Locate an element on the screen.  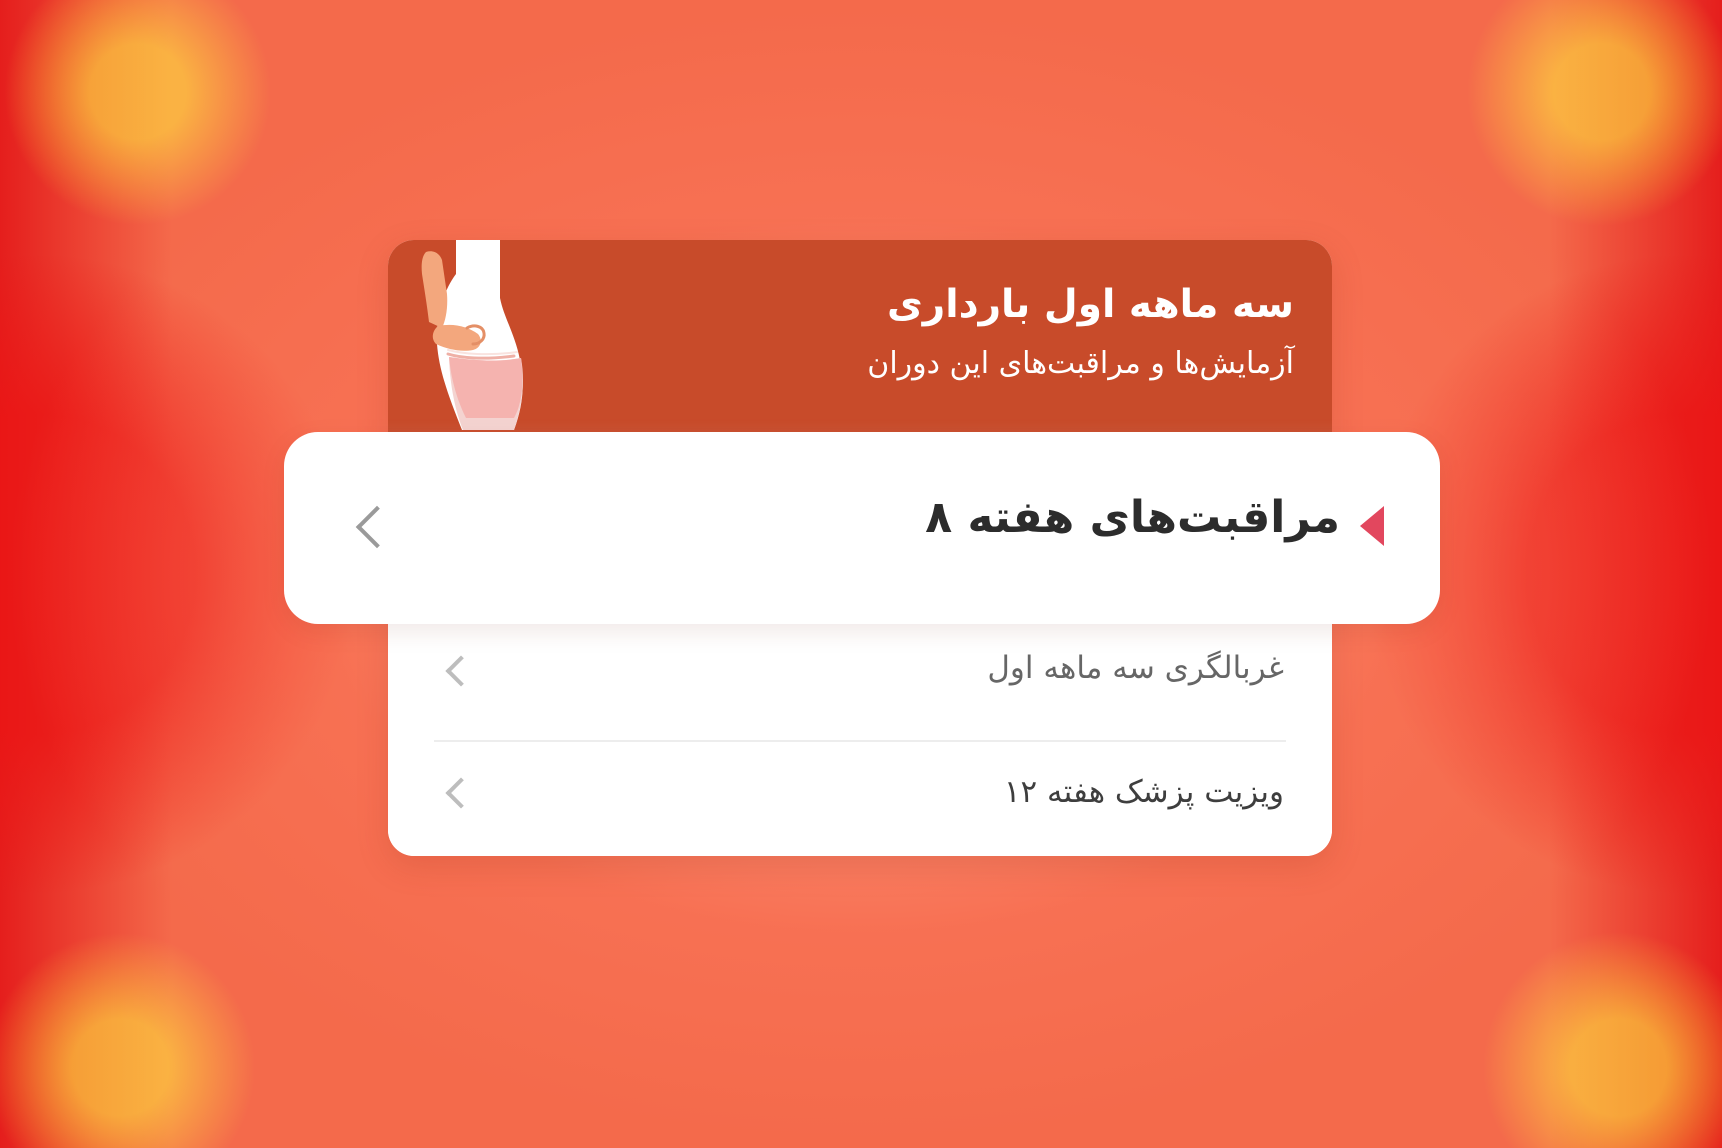
pregnant-body-illustration is located at coordinates (472, 335).